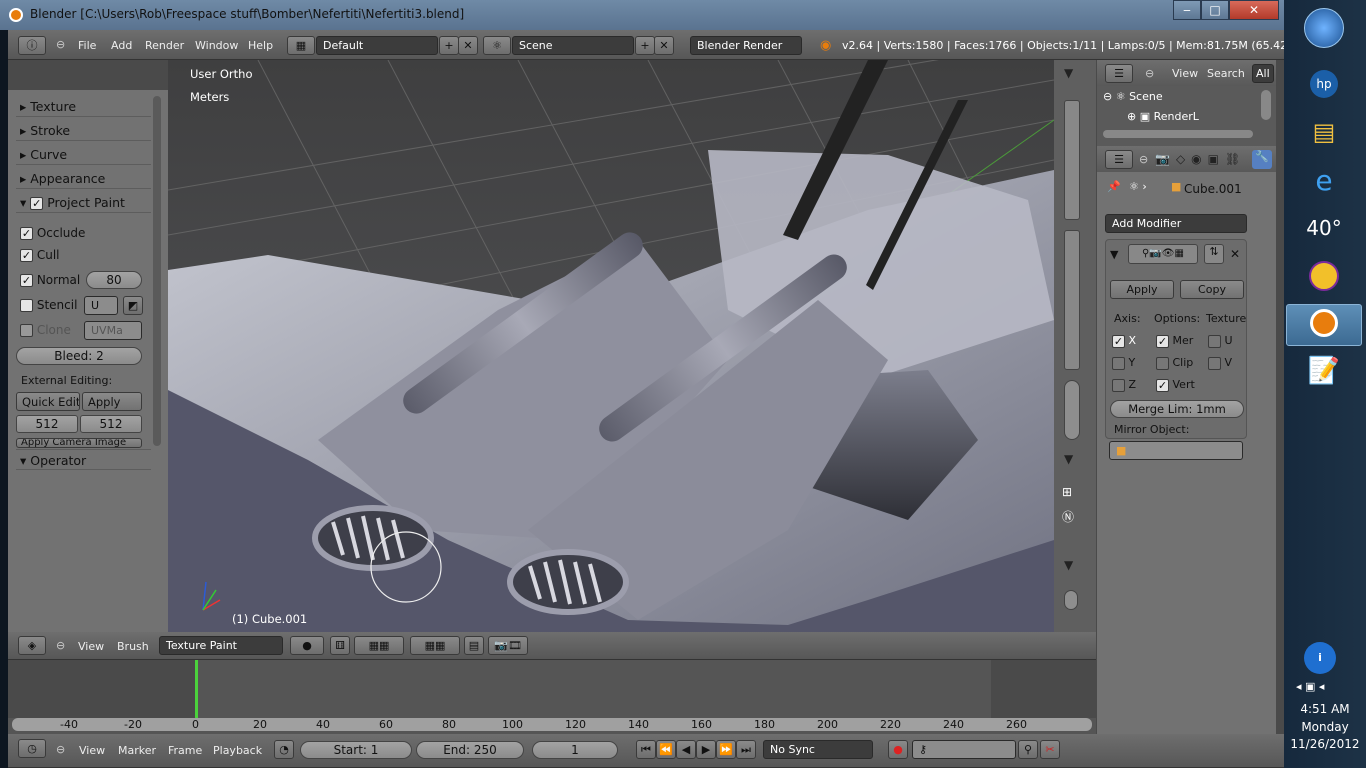  What do you see at coordinates (898, 749) in the screenshot?
I see `auto-keying-icon: ●` at bounding box center [898, 749].